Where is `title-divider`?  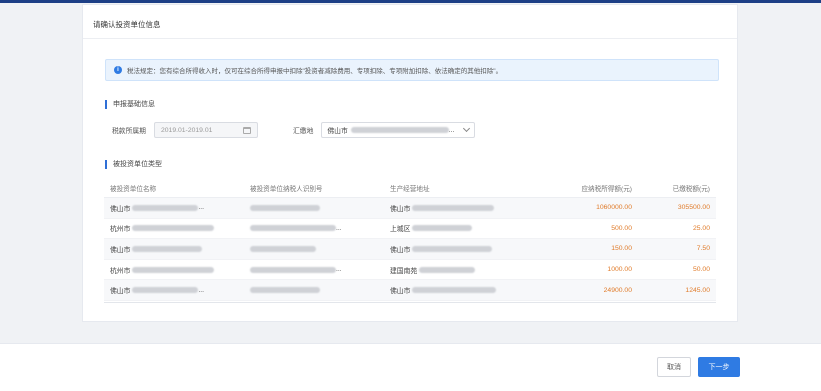
title-divider is located at coordinates (410, 38).